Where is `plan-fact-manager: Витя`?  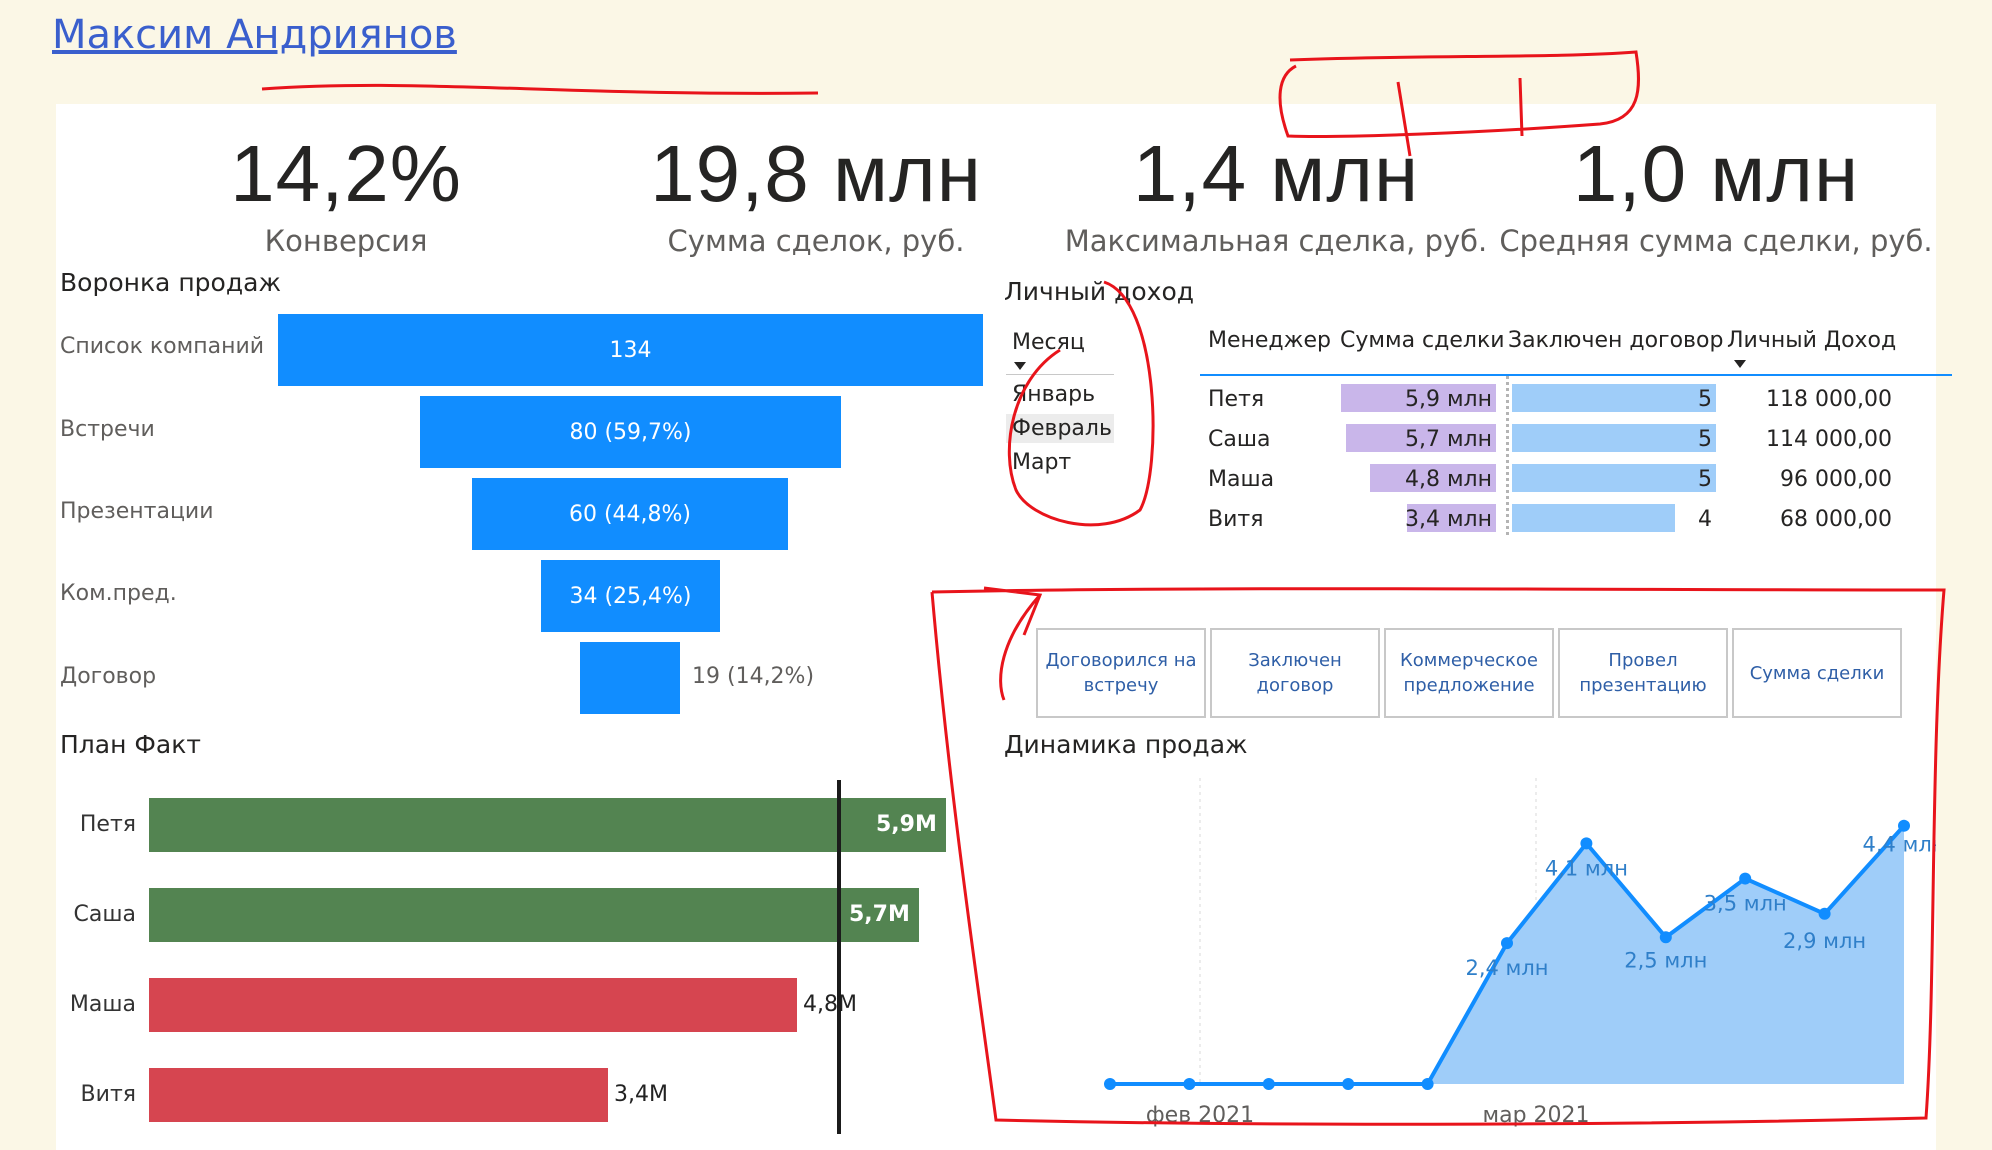
plan-fact-manager: Витя is located at coordinates (108, 1094).